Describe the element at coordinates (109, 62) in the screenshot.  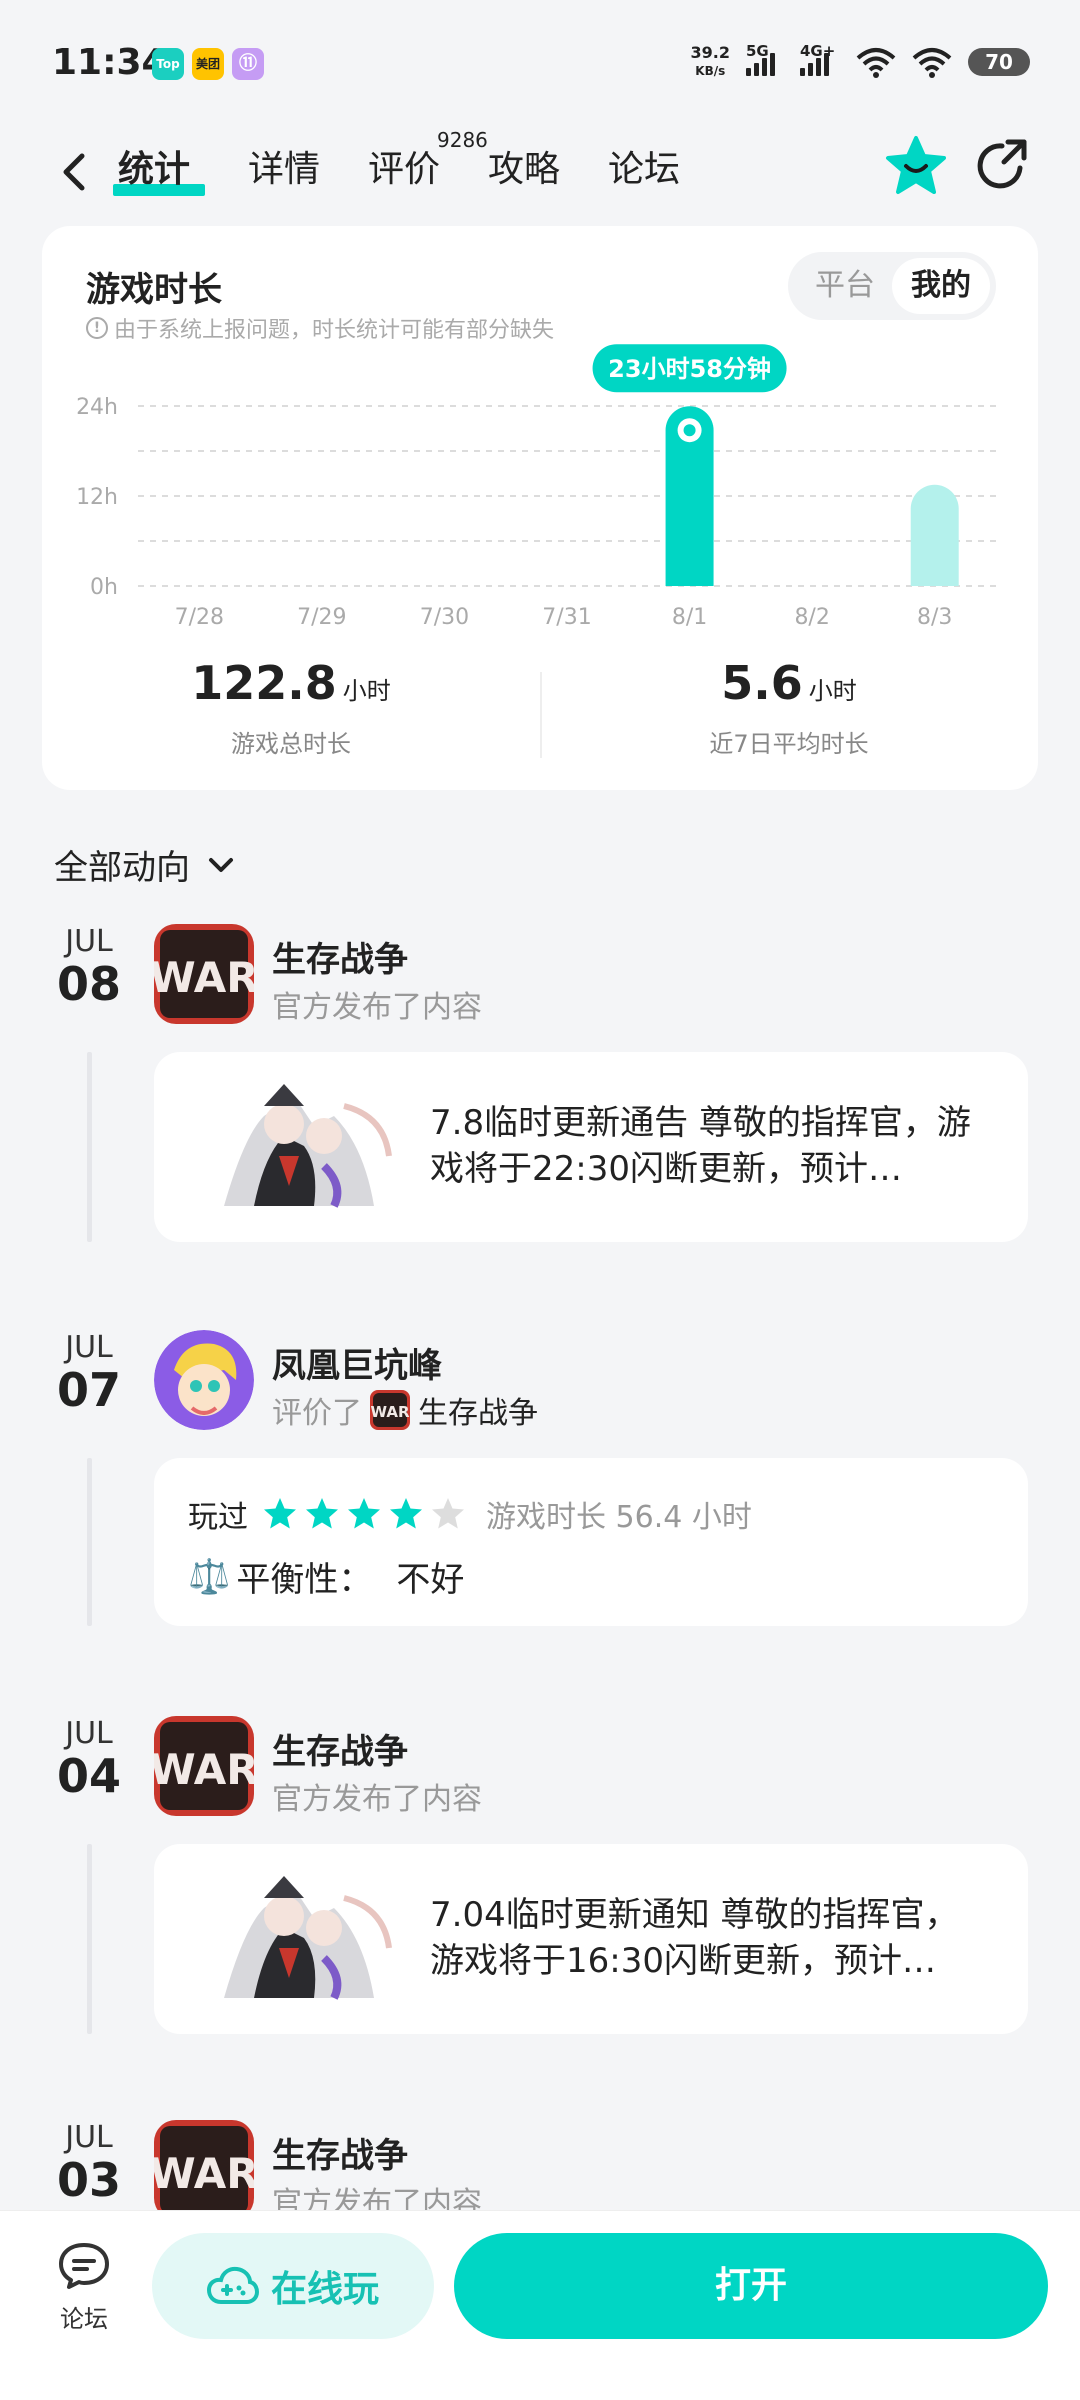
I see `clock: 11:34` at that location.